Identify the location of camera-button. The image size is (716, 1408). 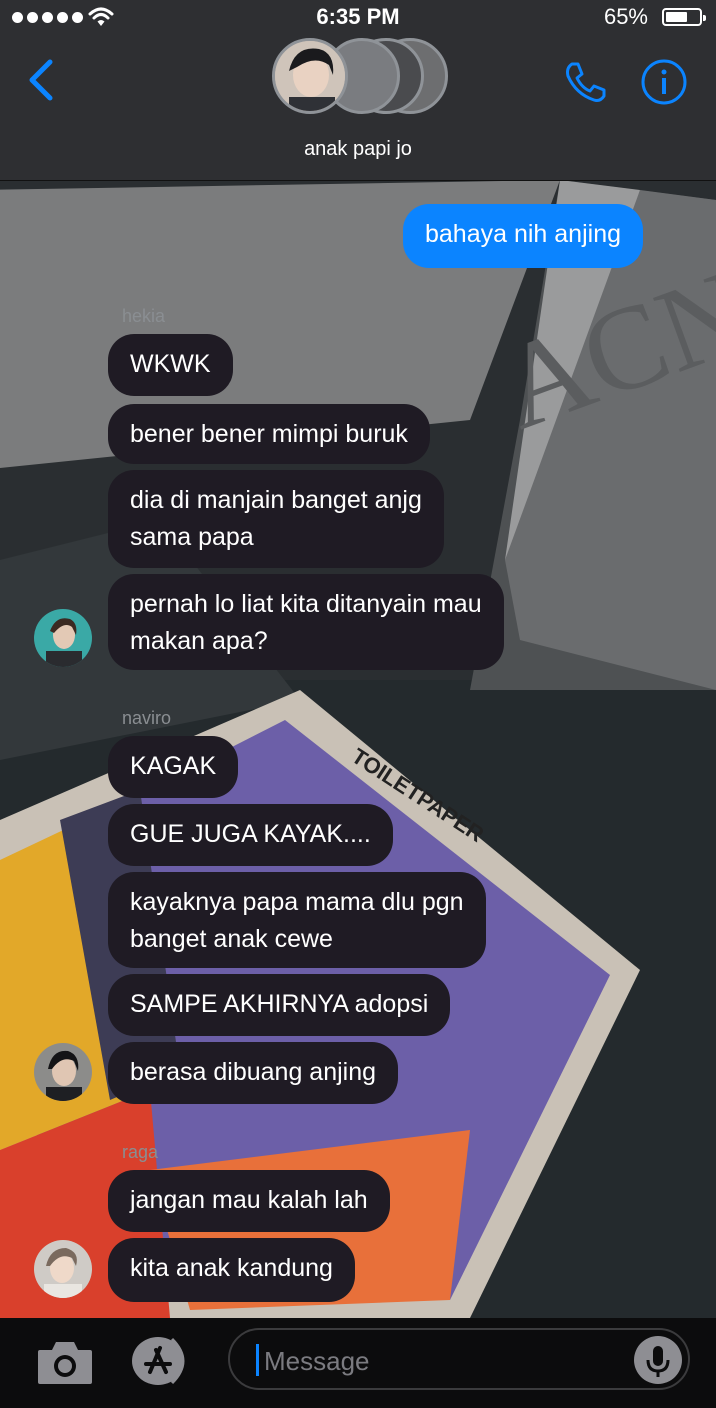
(65, 1362).